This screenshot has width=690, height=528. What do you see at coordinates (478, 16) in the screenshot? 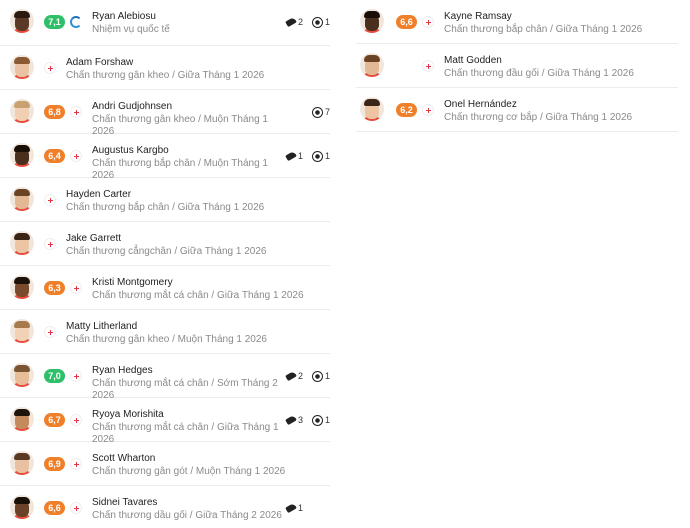
I see `player-name: Kayne Ramsay` at bounding box center [478, 16].